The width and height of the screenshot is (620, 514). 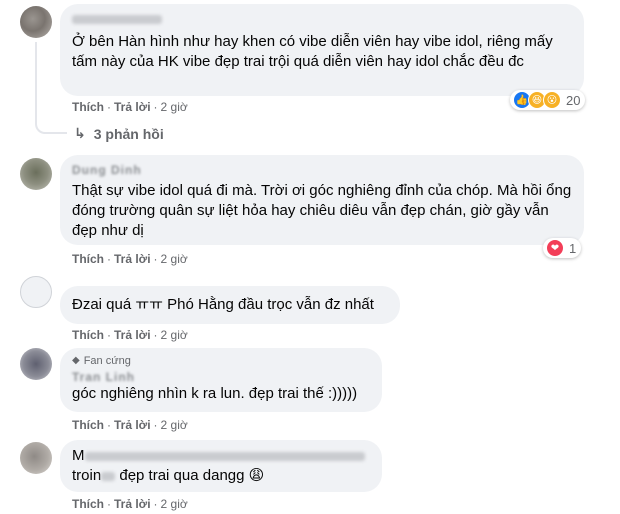 I want to click on comment-2-reaction-count: 1, so click(x=573, y=248).